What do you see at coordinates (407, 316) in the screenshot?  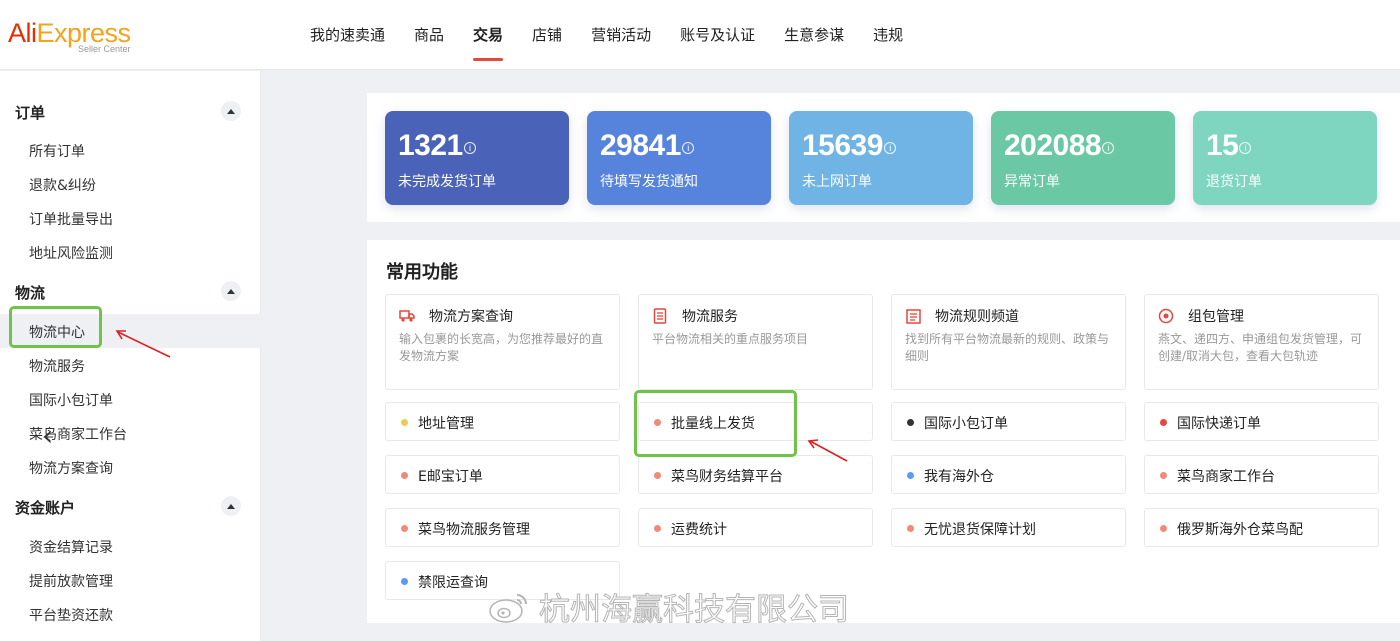 I see `truck-icon` at bounding box center [407, 316].